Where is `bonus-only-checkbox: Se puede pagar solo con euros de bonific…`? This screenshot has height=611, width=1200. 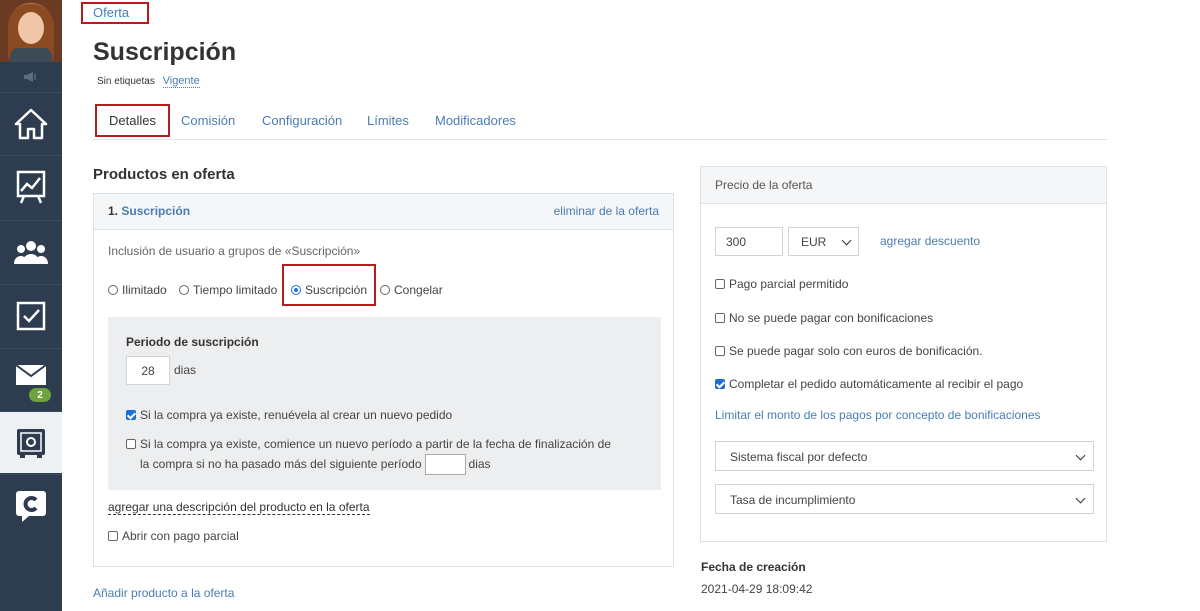 bonus-only-checkbox: Se puede pagar solo con euros de bonific… is located at coordinates (849, 351).